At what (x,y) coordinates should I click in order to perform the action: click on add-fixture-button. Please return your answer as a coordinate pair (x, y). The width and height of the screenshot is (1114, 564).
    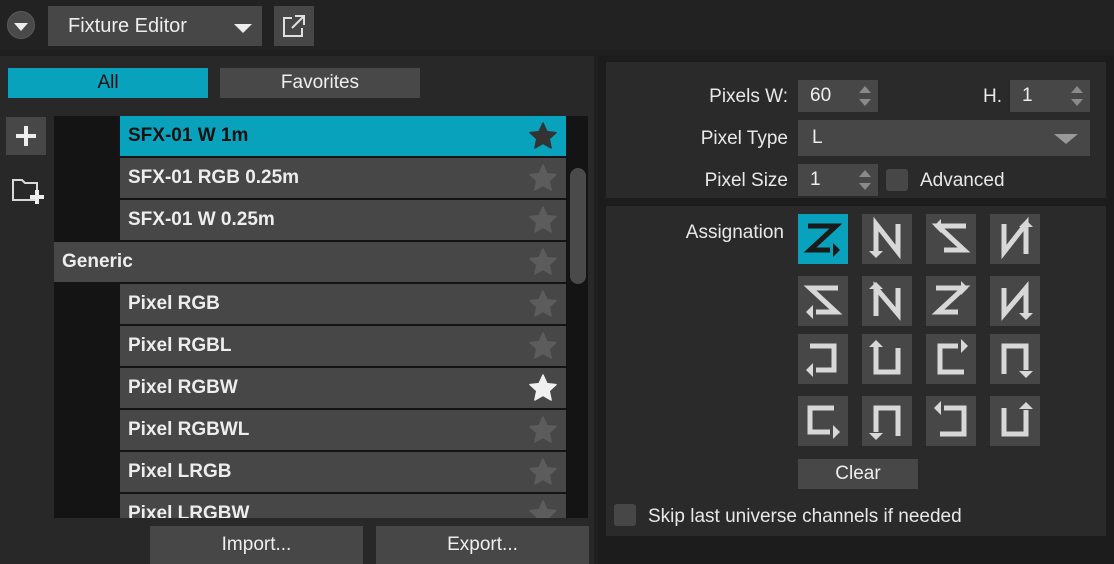
    Looking at the image, I should click on (26, 136).